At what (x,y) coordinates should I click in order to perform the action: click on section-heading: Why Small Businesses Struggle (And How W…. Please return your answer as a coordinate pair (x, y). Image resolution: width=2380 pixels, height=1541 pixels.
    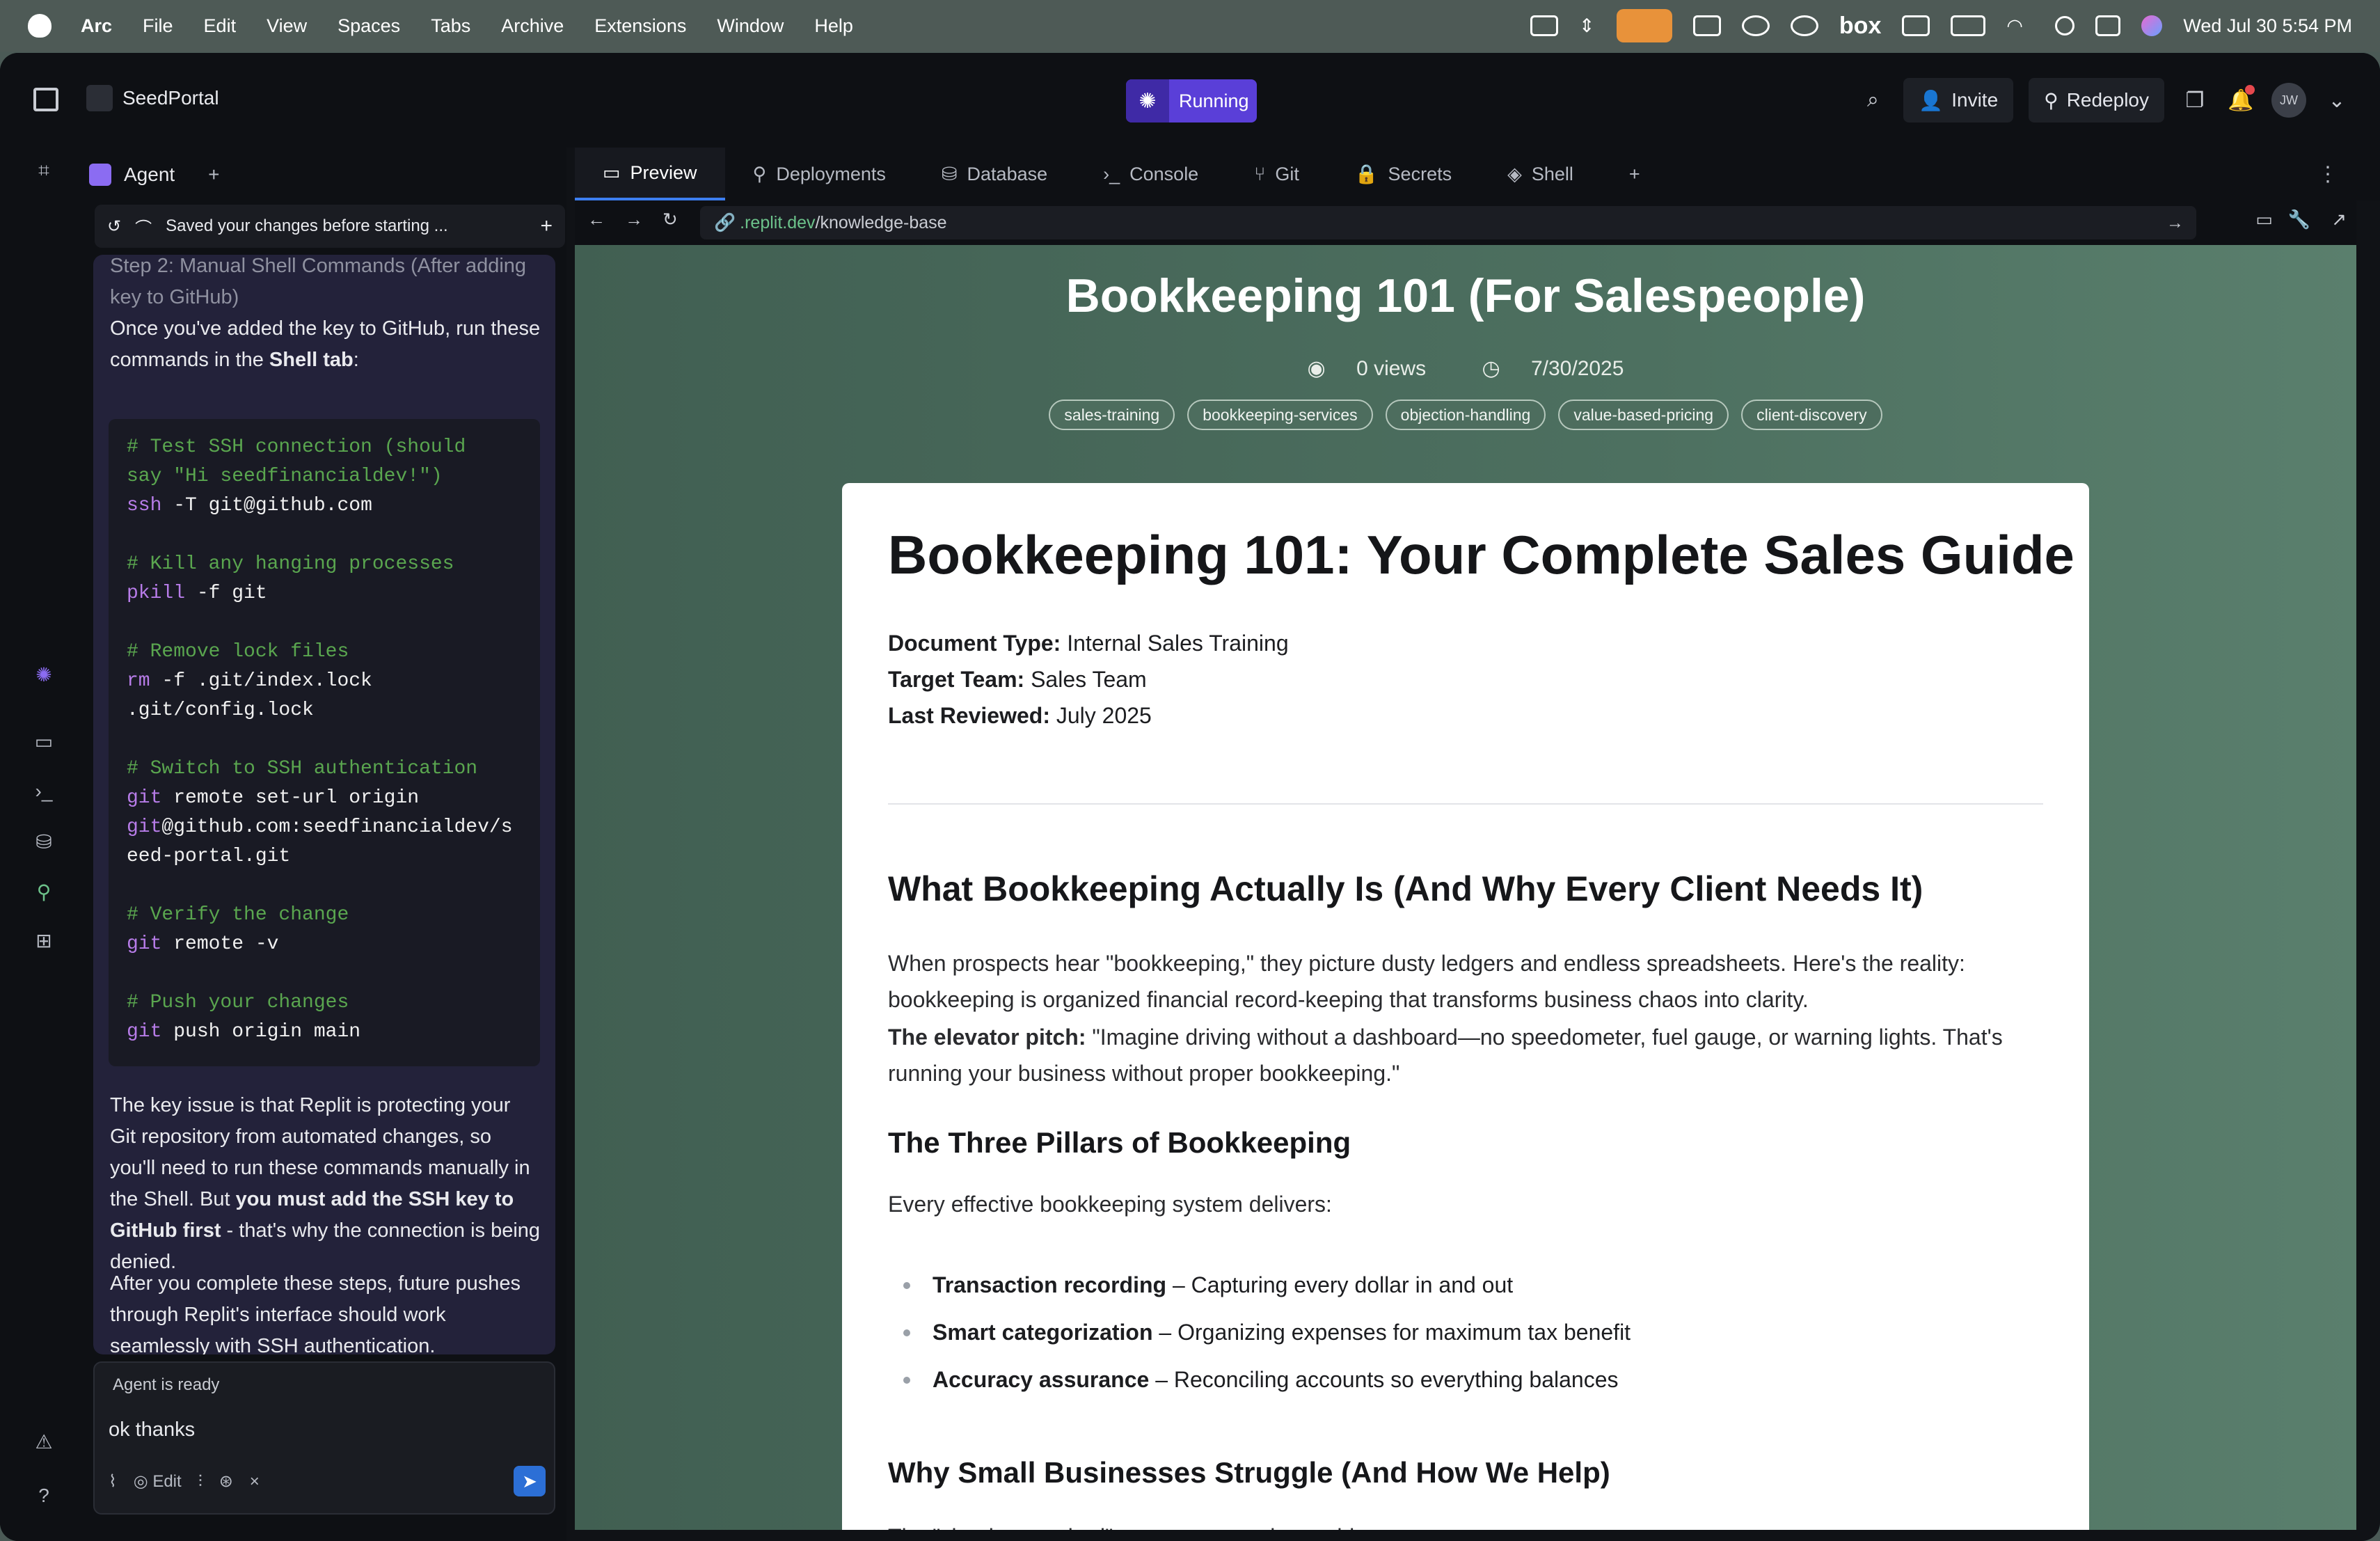
    Looking at the image, I should click on (1249, 1472).